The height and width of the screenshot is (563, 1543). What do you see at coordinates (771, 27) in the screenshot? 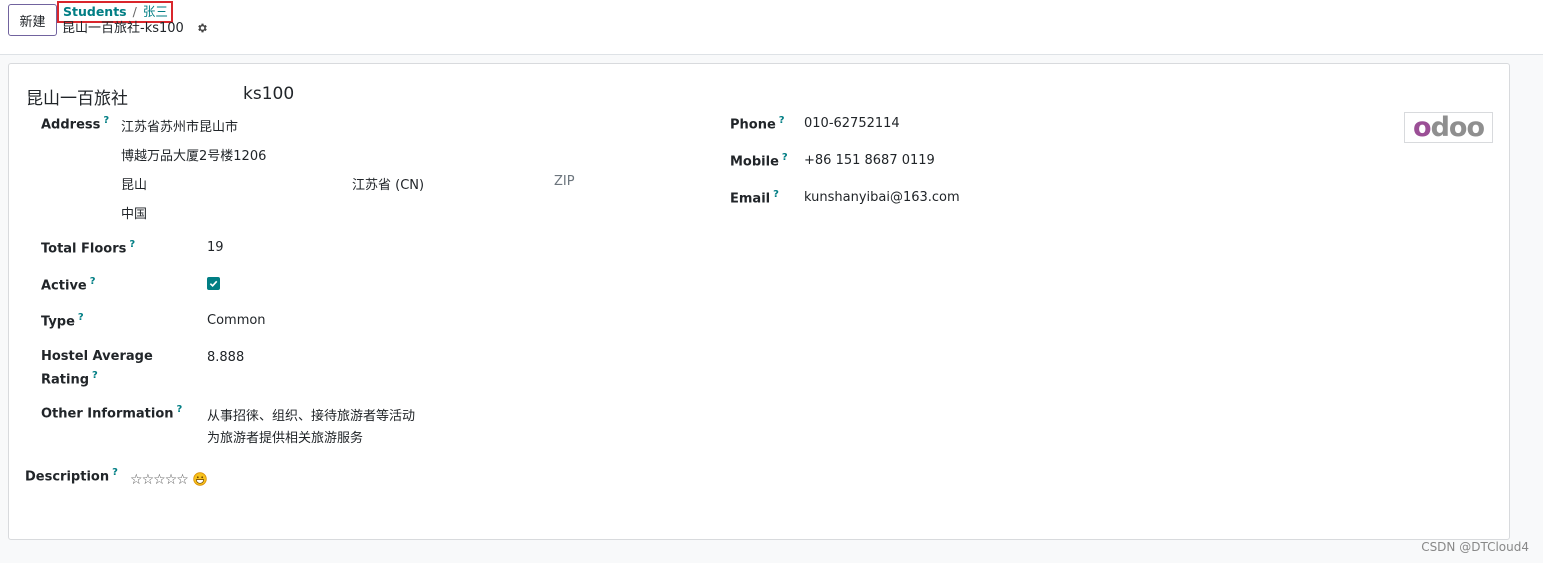
I see `control-panel: 新建 Students / 张三 昆山一百旅社-ks100` at bounding box center [771, 27].